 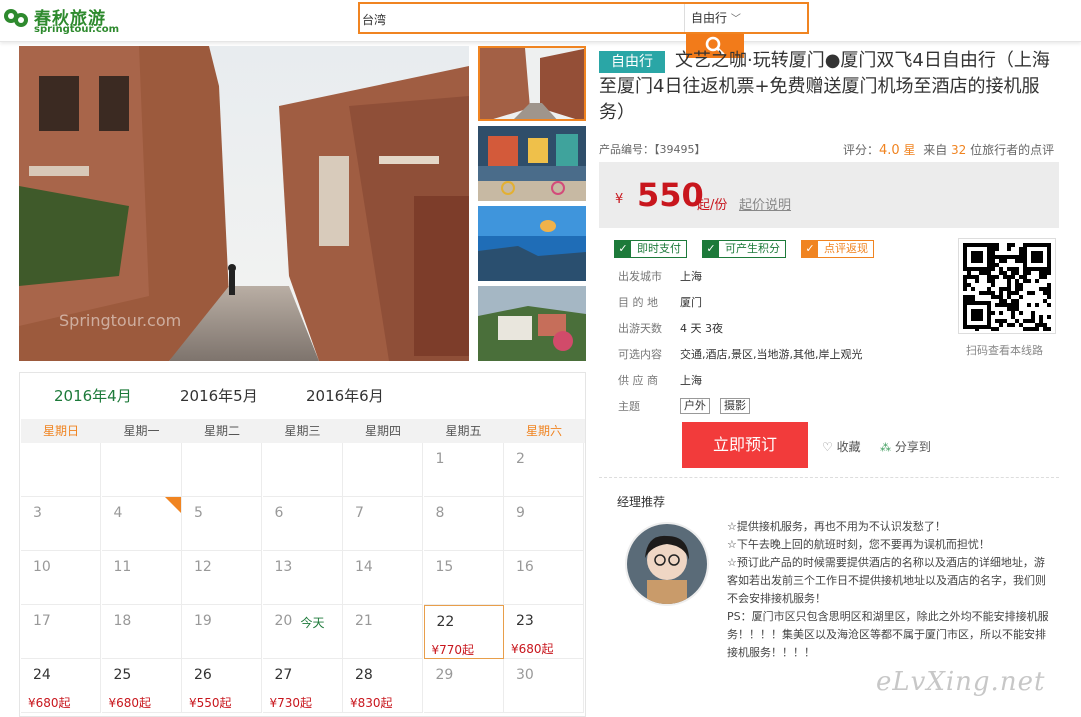 I want to click on calendar-day-cell: 7, so click(x=383, y=524).